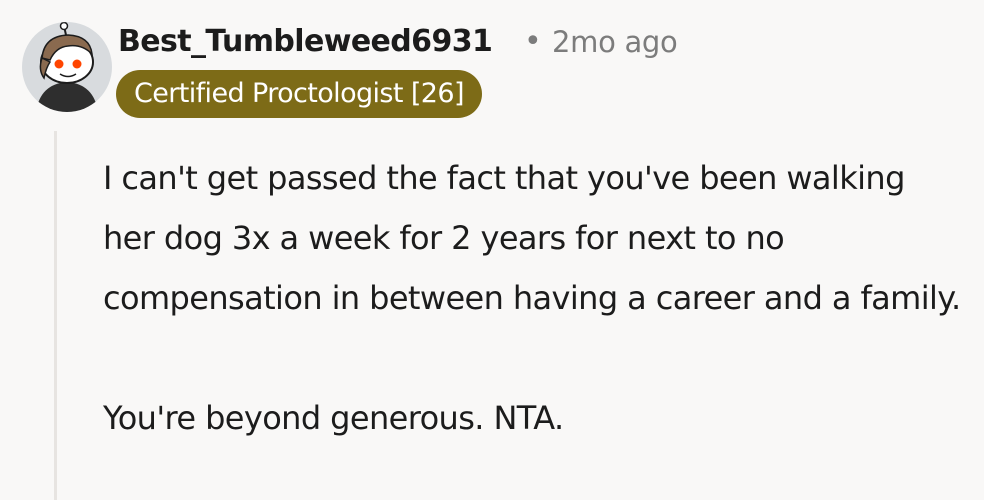 Image resolution: width=984 pixels, height=500 pixels. What do you see at coordinates (615, 42) in the screenshot?
I see `comment-timestamp: 2mo ago` at bounding box center [615, 42].